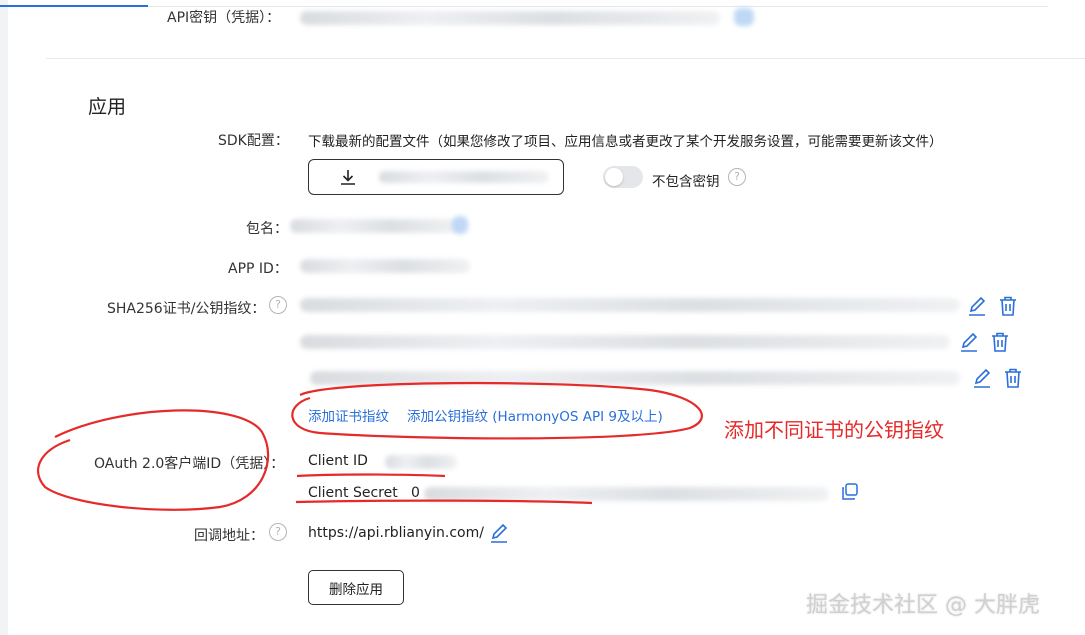 The width and height of the screenshot is (1085, 635). What do you see at coordinates (464, 177) in the screenshot?
I see `config-filename` at bounding box center [464, 177].